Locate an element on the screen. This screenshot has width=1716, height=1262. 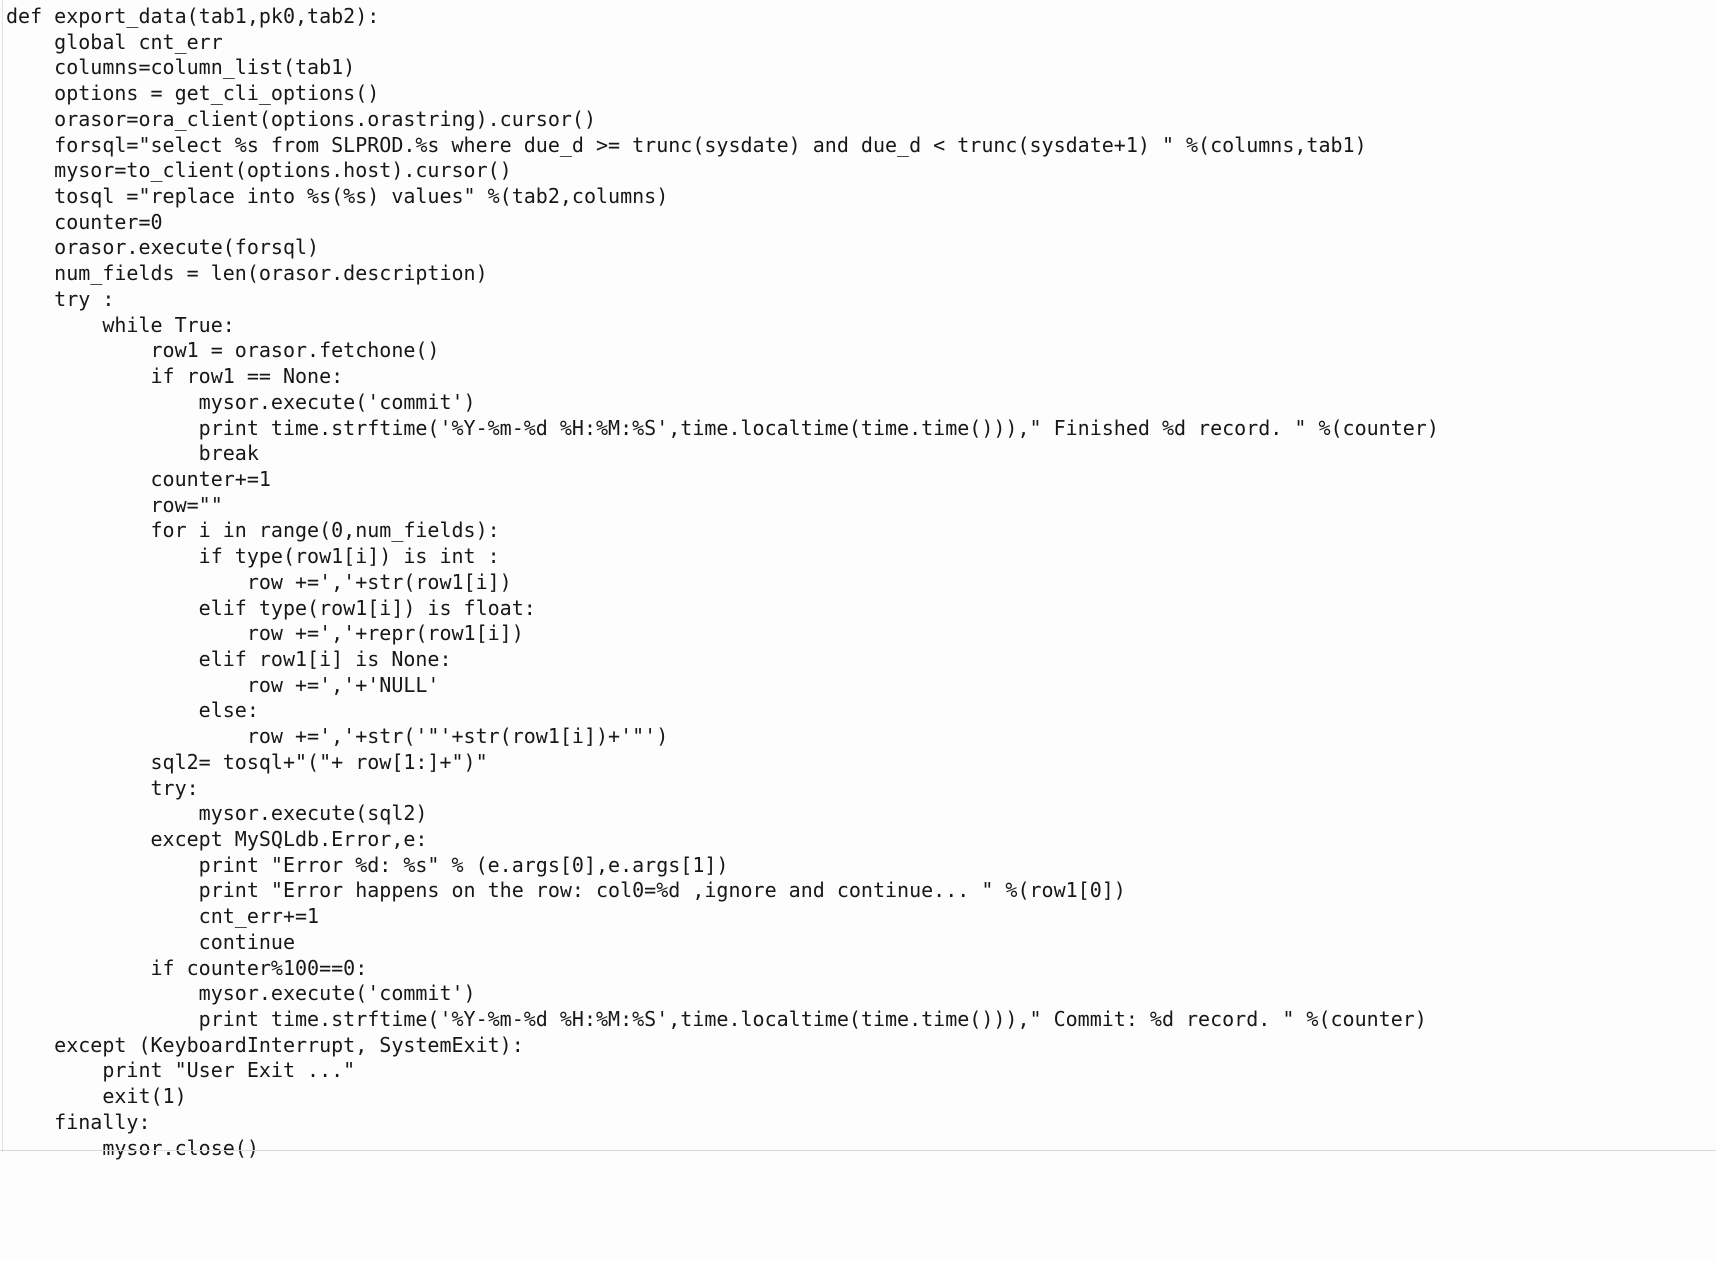
code-line: row +=','+str(row1[i]) is located at coordinates (259, 581).